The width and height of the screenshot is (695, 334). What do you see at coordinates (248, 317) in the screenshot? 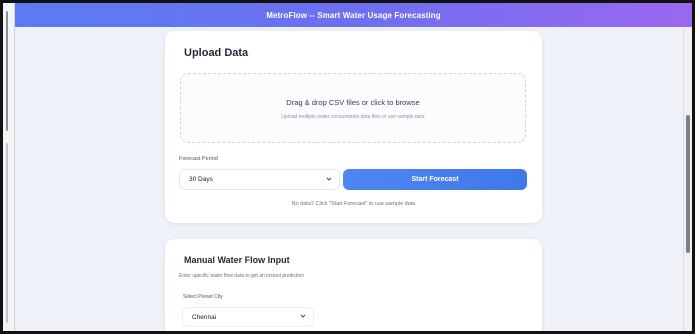
I see `preset-city-select: Chennai` at bounding box center [248, 317].